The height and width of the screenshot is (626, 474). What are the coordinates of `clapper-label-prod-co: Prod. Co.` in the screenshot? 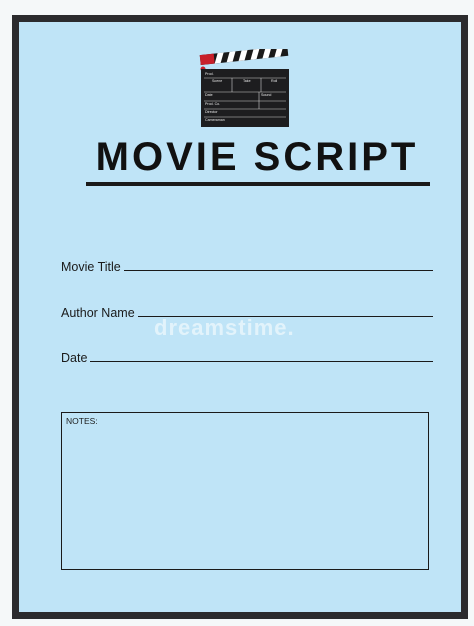 It's located at (212, 104).